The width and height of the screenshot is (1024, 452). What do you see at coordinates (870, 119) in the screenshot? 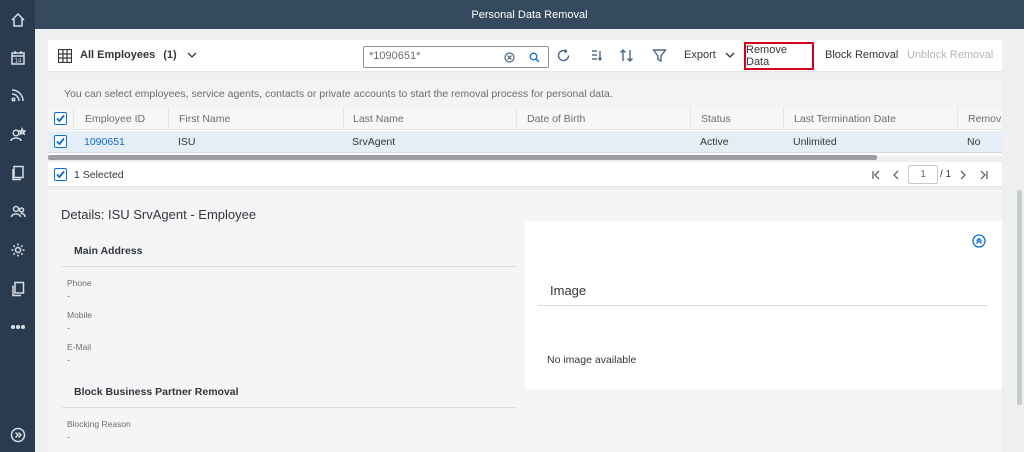
I see `column-header-last-termination-date: Last Termination Date` at bounding box center [870, 119].